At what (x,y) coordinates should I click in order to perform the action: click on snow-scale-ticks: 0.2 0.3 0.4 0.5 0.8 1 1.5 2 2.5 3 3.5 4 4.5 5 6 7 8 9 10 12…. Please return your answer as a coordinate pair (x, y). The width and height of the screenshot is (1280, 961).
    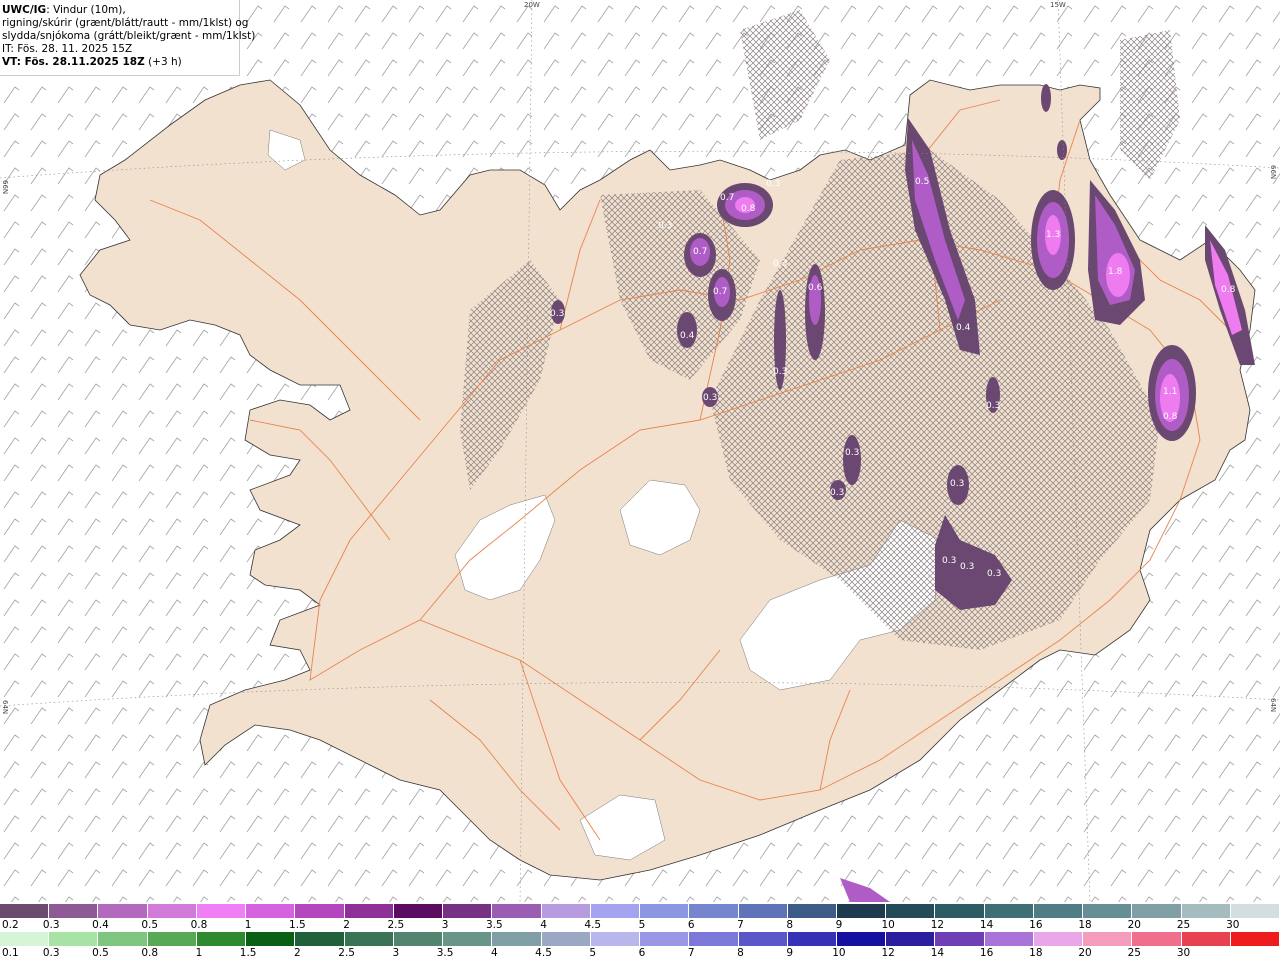
    Looking at the image, I should click on (640, 926).